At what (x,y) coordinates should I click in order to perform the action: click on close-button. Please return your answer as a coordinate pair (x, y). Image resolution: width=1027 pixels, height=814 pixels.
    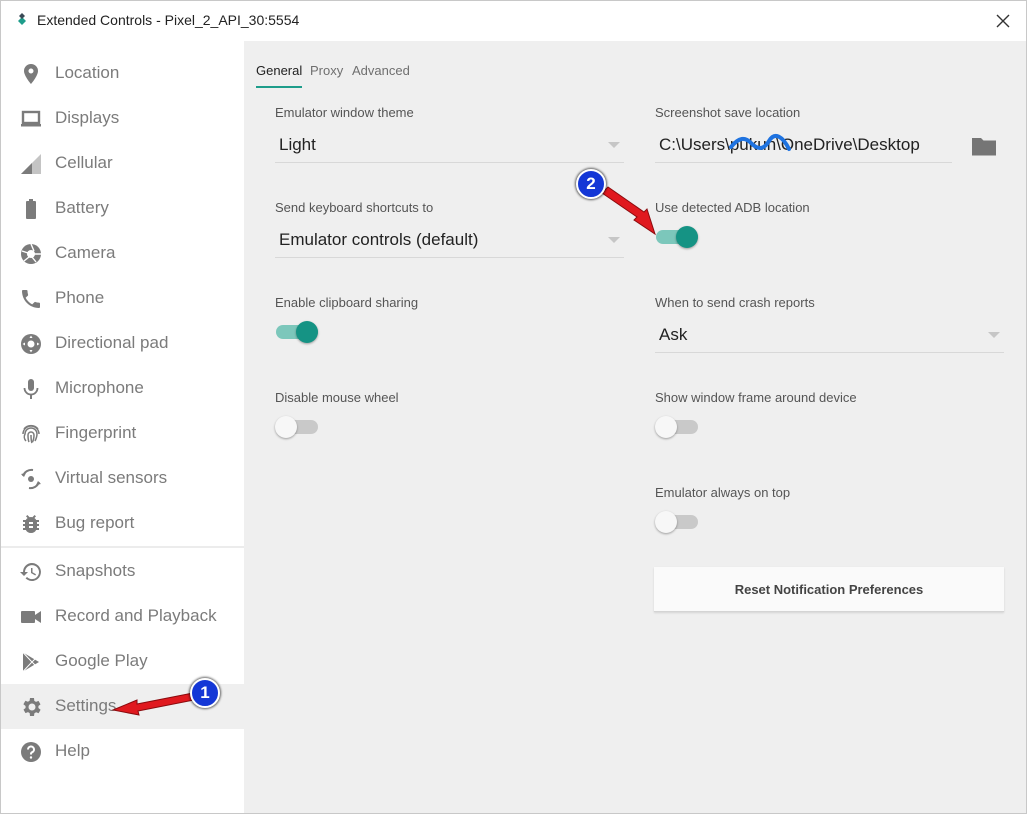
    Looking at the image, I should click on (1003, 21).